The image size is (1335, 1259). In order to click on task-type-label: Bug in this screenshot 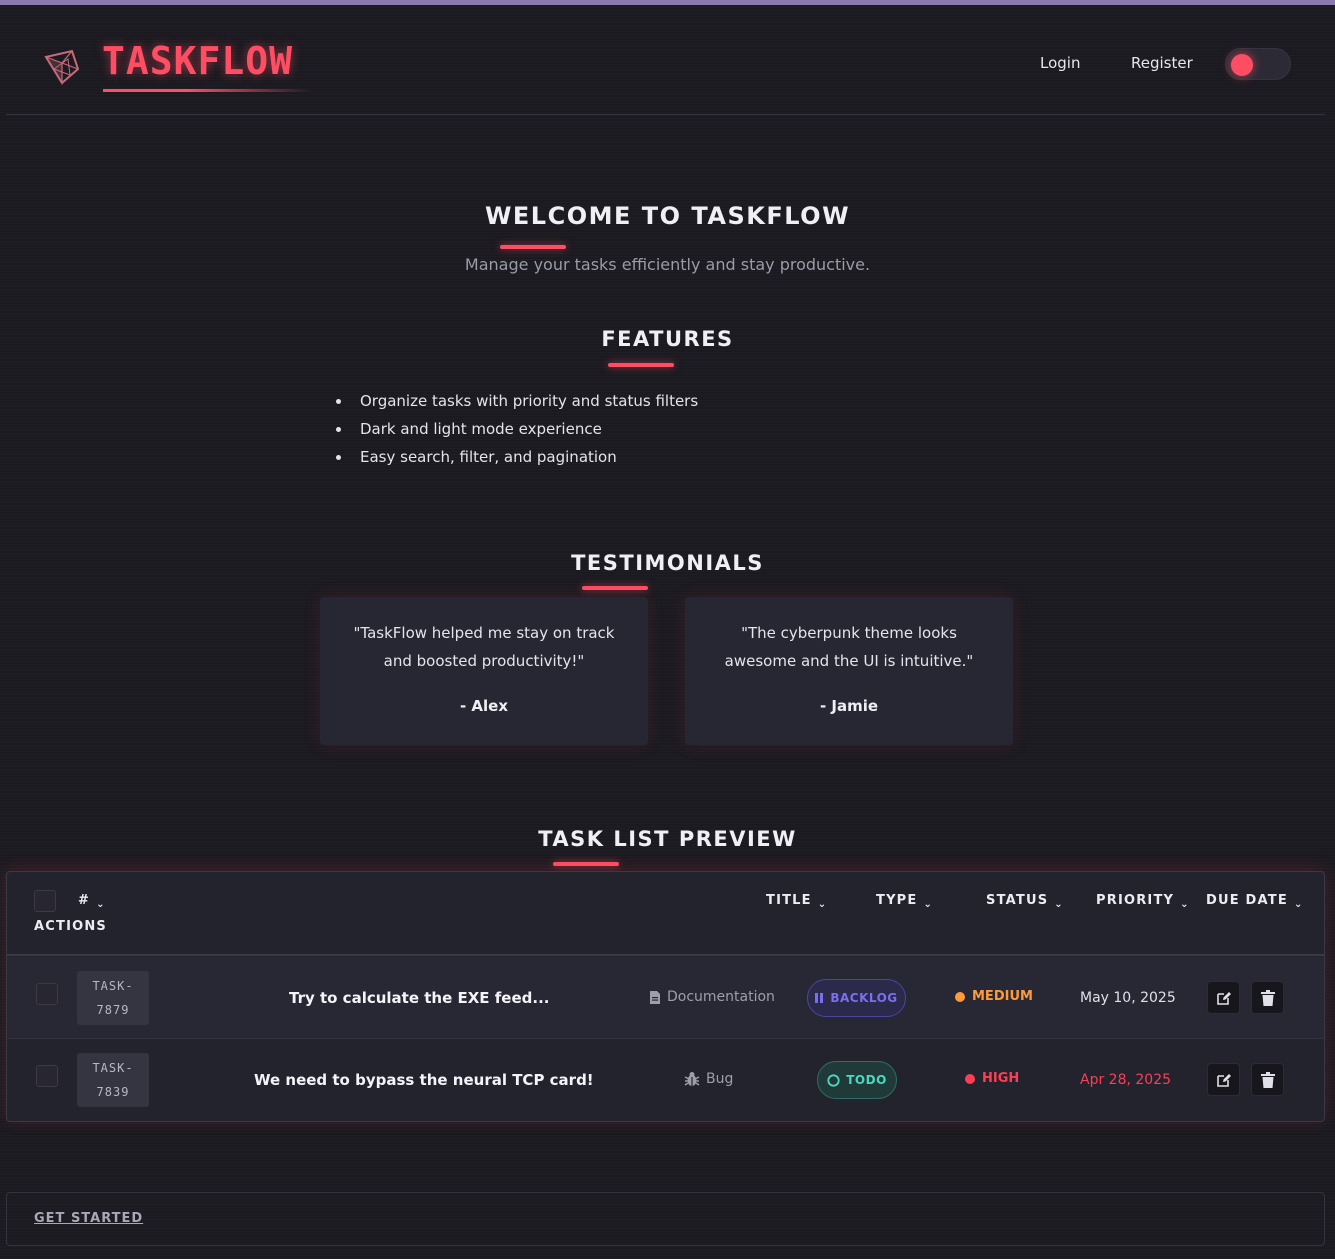, I will do `click(720, 1079)`.